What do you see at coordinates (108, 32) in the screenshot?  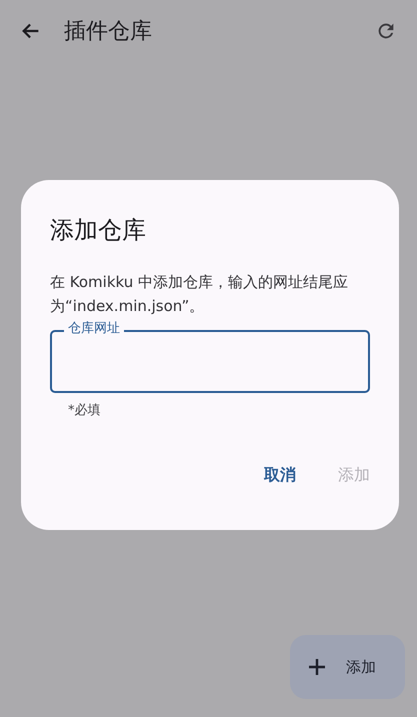 I see `page-title: 插件仓库` at bounding box center [108, 32].